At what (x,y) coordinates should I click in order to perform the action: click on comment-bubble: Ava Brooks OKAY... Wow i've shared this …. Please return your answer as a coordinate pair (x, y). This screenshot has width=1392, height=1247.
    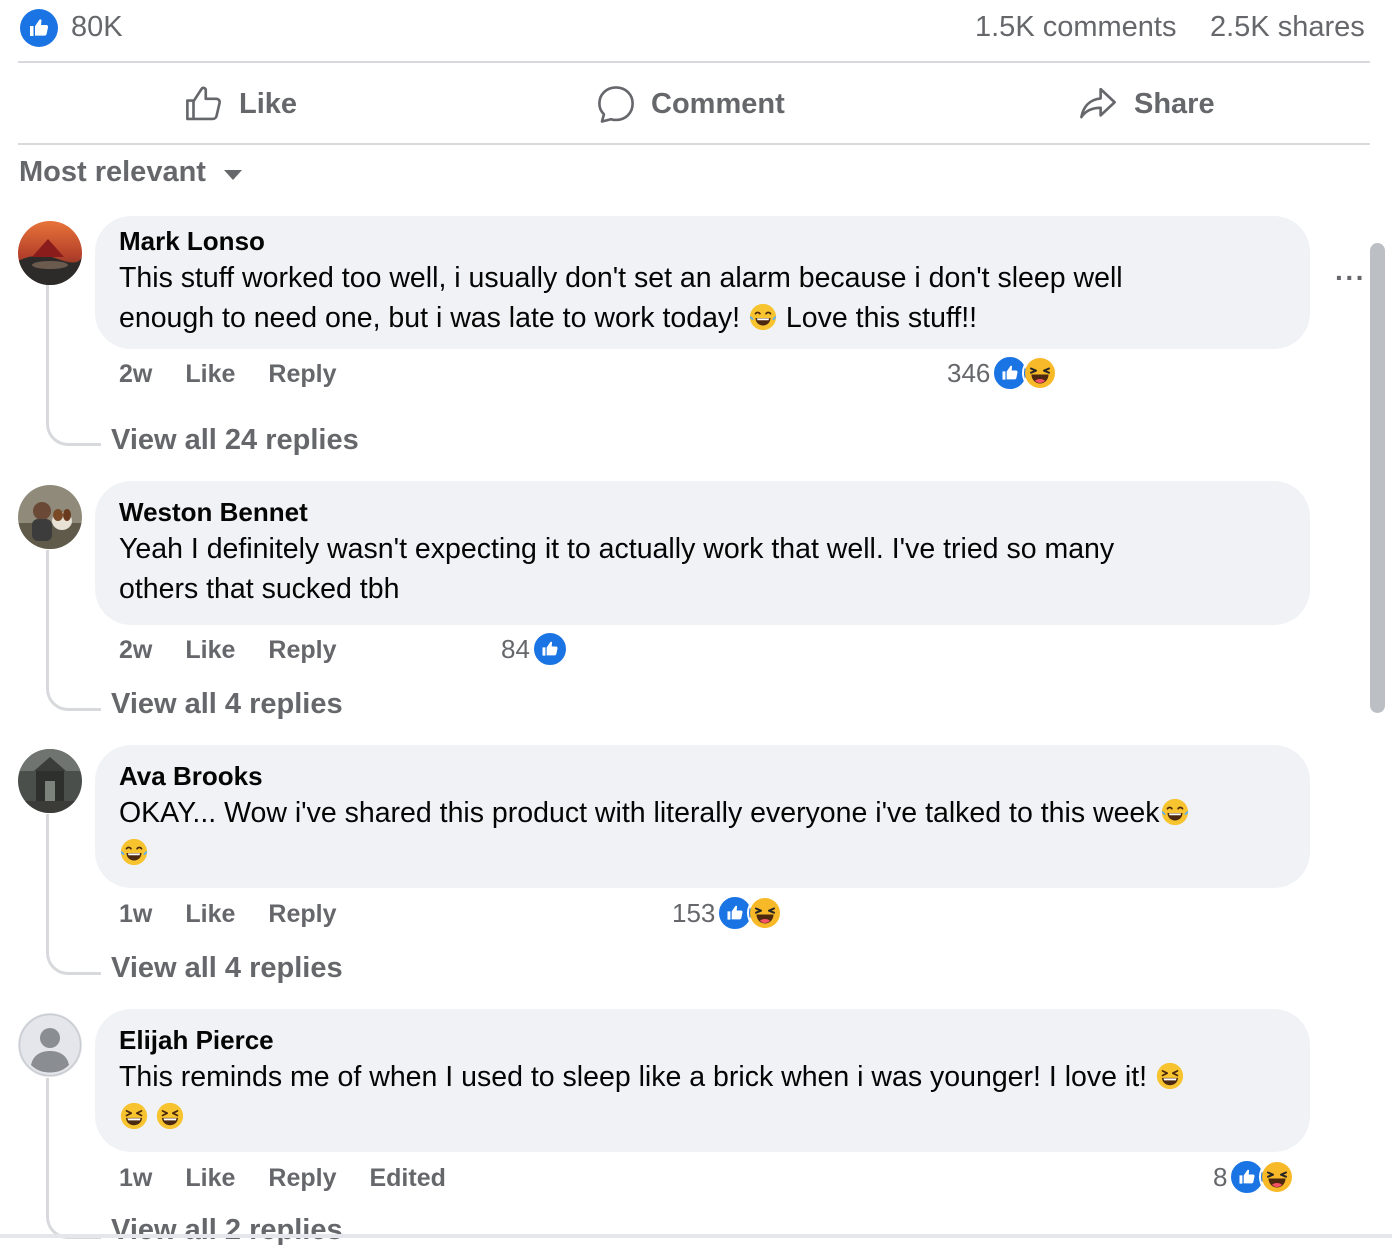
    Looking at the image, I should click on (702, 816).